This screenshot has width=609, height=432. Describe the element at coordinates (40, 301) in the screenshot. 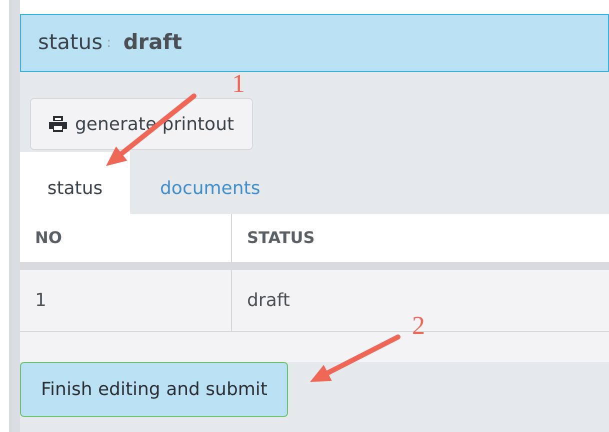

I see `table-cell-text: 1` at that location.